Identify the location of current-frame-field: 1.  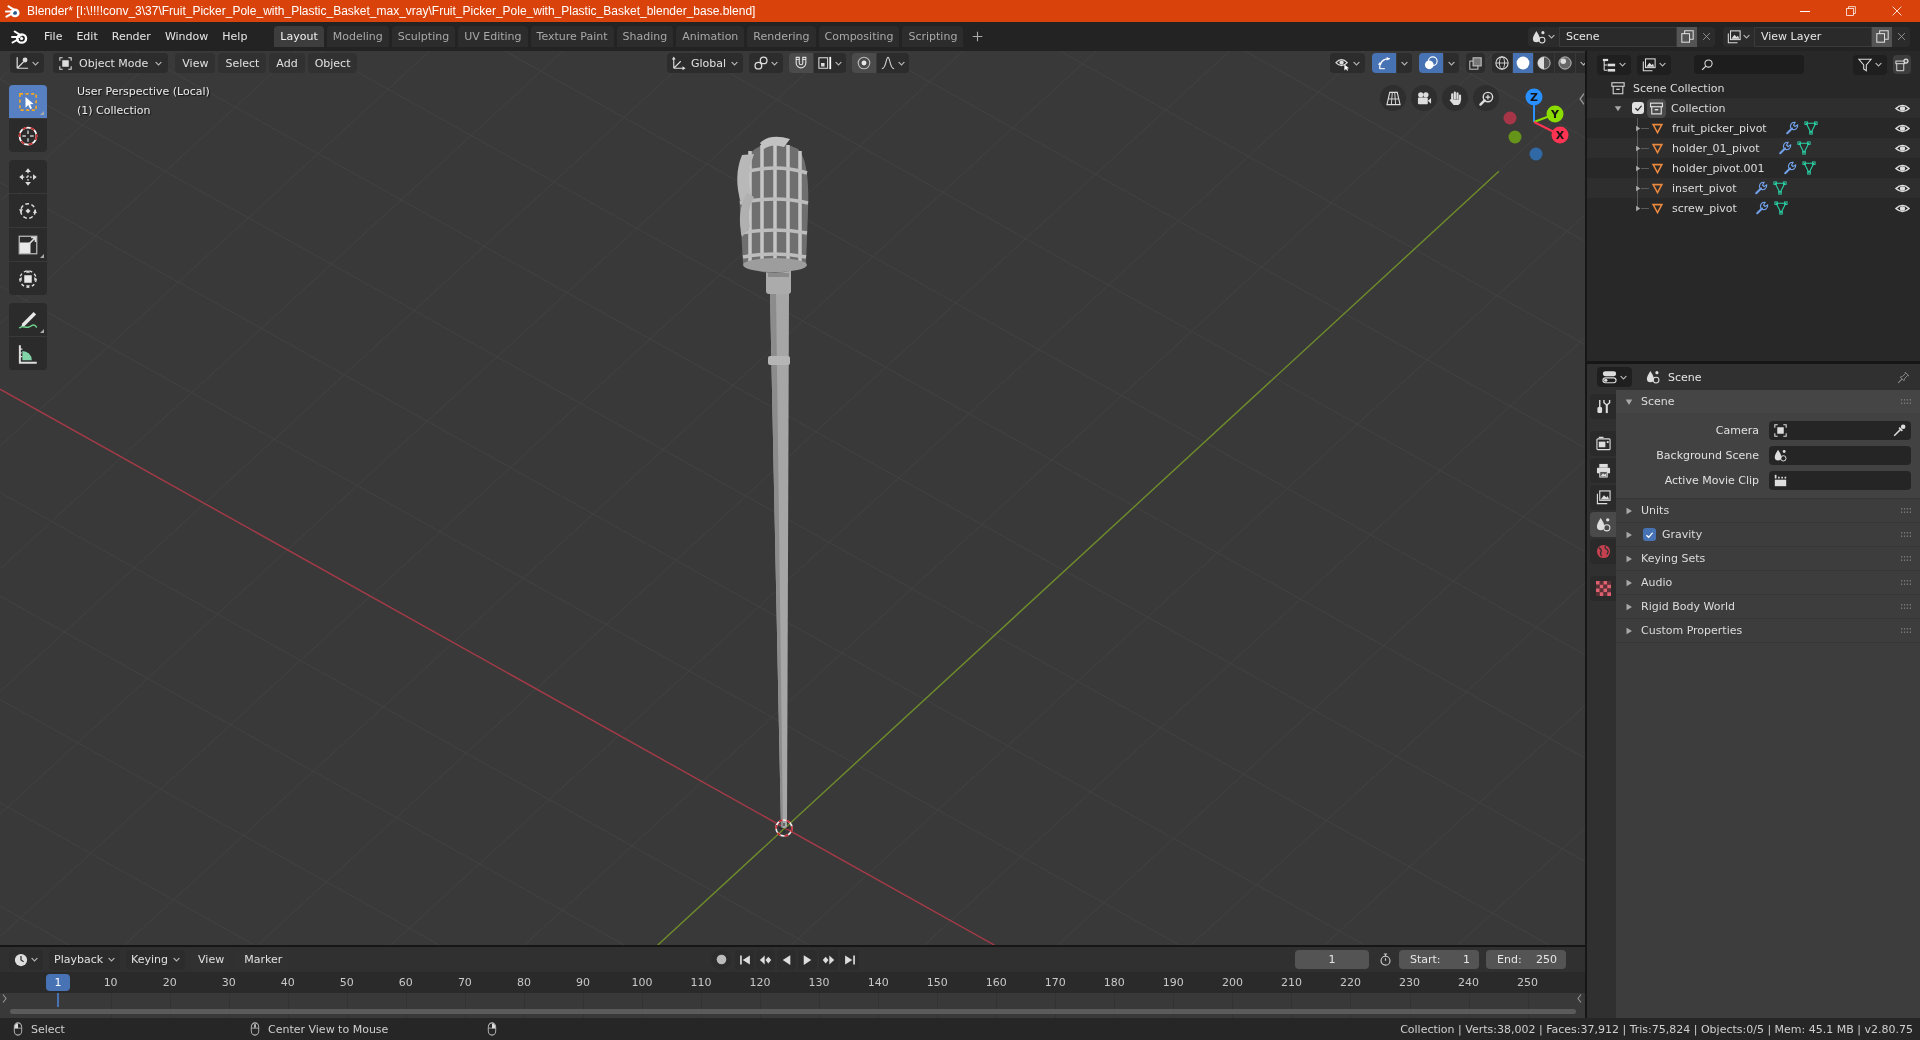
(1332, 959).